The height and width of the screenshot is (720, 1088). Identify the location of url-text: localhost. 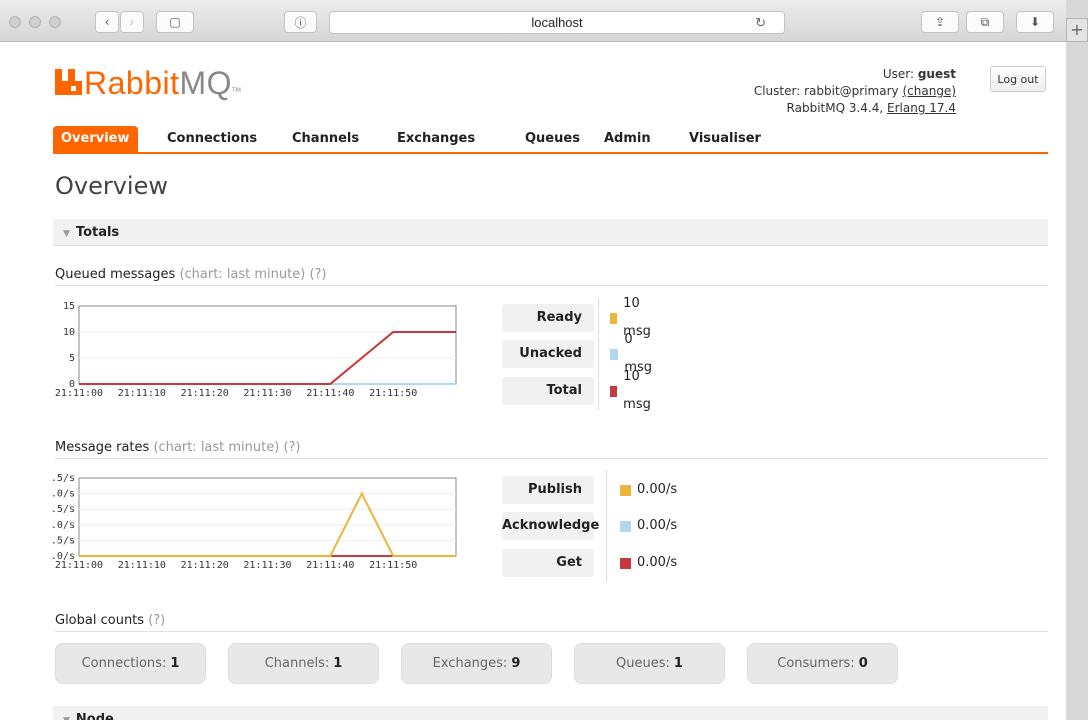
(557, 22).